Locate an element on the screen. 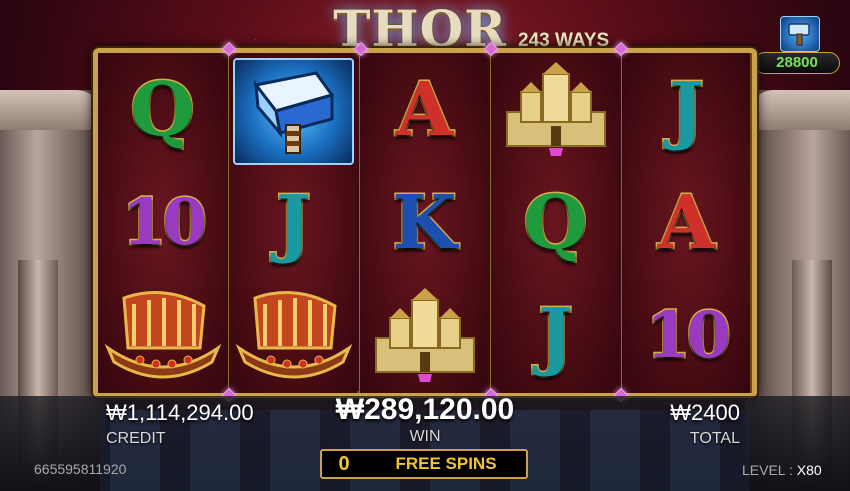 This screenshot has height=491, width=850. symbol-k: K is located at coordinates (424, 222).